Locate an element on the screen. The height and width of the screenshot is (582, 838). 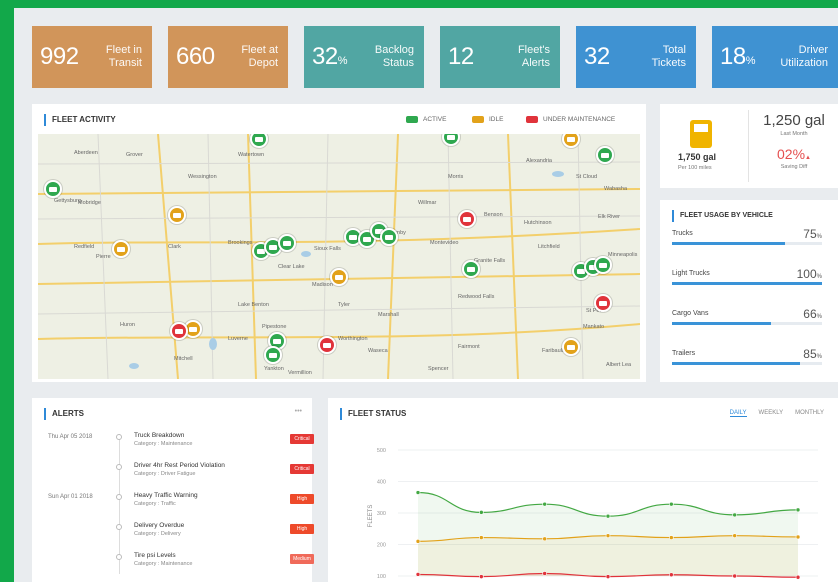
usage-row-trailers: Trailers 85% is located at coordinates (747, 356).